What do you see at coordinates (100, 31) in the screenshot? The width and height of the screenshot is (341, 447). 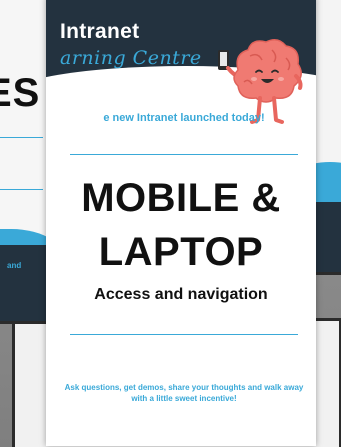 I see `poster-header-title: Intranet` at bounding box center [100, 31].